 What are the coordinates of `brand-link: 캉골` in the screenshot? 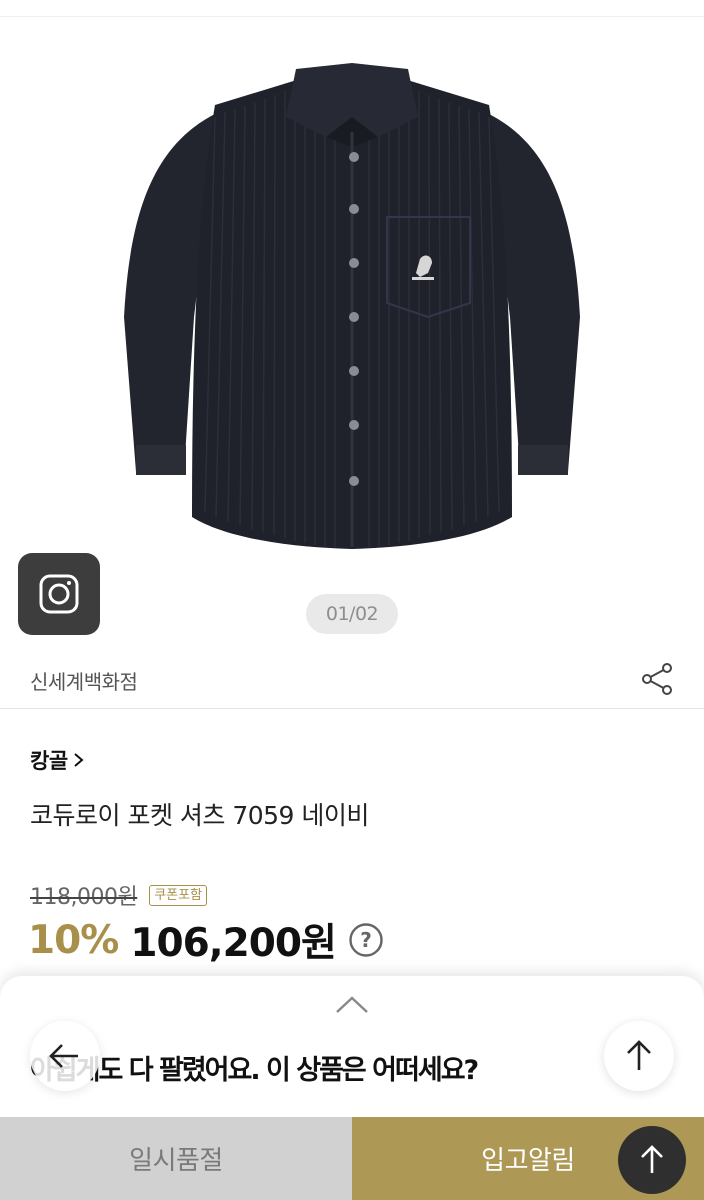 It's located at (58, 760).